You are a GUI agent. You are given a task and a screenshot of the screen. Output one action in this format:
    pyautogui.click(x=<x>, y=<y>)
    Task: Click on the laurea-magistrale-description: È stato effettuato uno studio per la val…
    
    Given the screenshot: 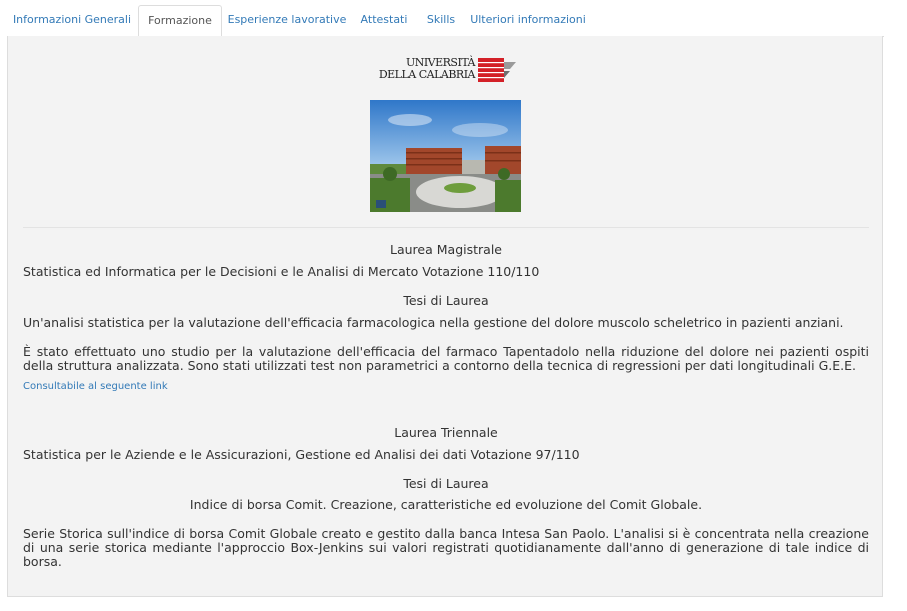 What is the action you would take?
    pyautogui.click(x=446, y=358)
    